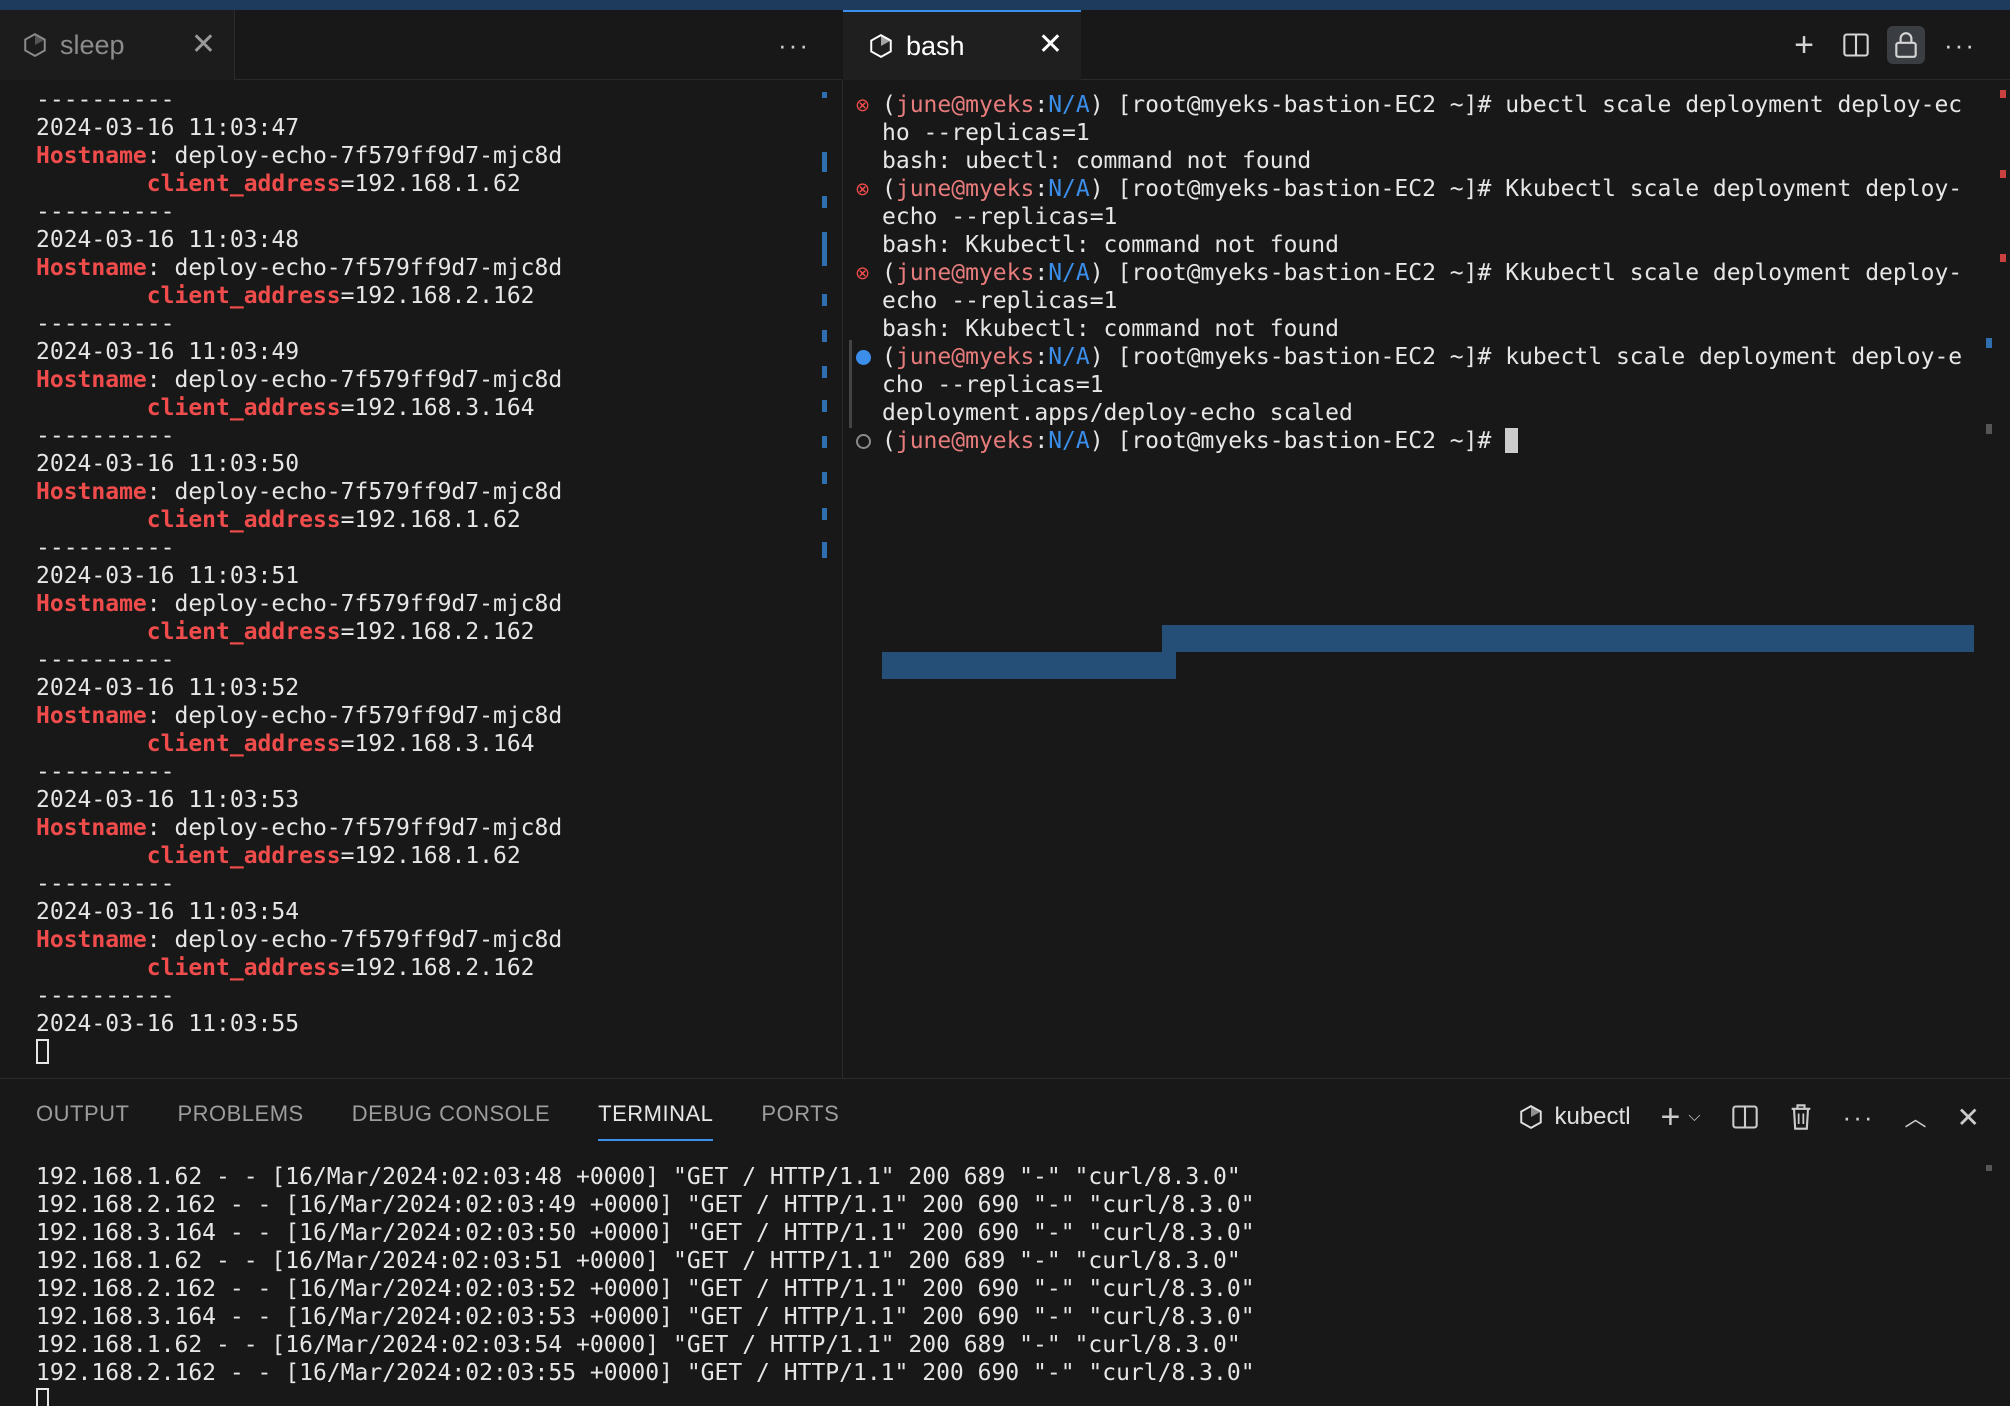  Describe the element at coordinates (347, 856) in the screenshot. I see `equals: =` at that location.